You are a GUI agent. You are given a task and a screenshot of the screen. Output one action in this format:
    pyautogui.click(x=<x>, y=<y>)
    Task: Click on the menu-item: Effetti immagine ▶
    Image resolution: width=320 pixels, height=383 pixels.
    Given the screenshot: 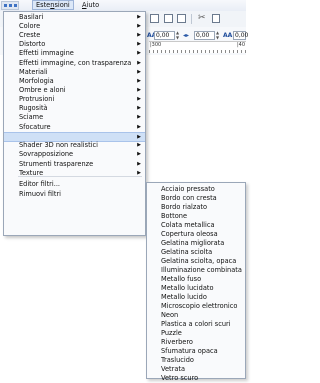 What is the action you would take?
    pyautogui.click(x=74, y=53)
    